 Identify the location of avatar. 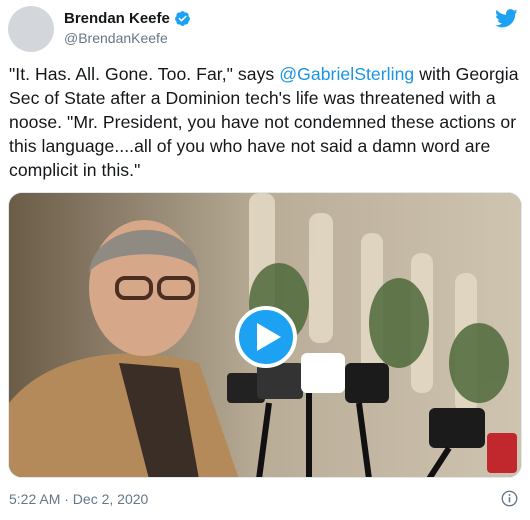
(31, 29).